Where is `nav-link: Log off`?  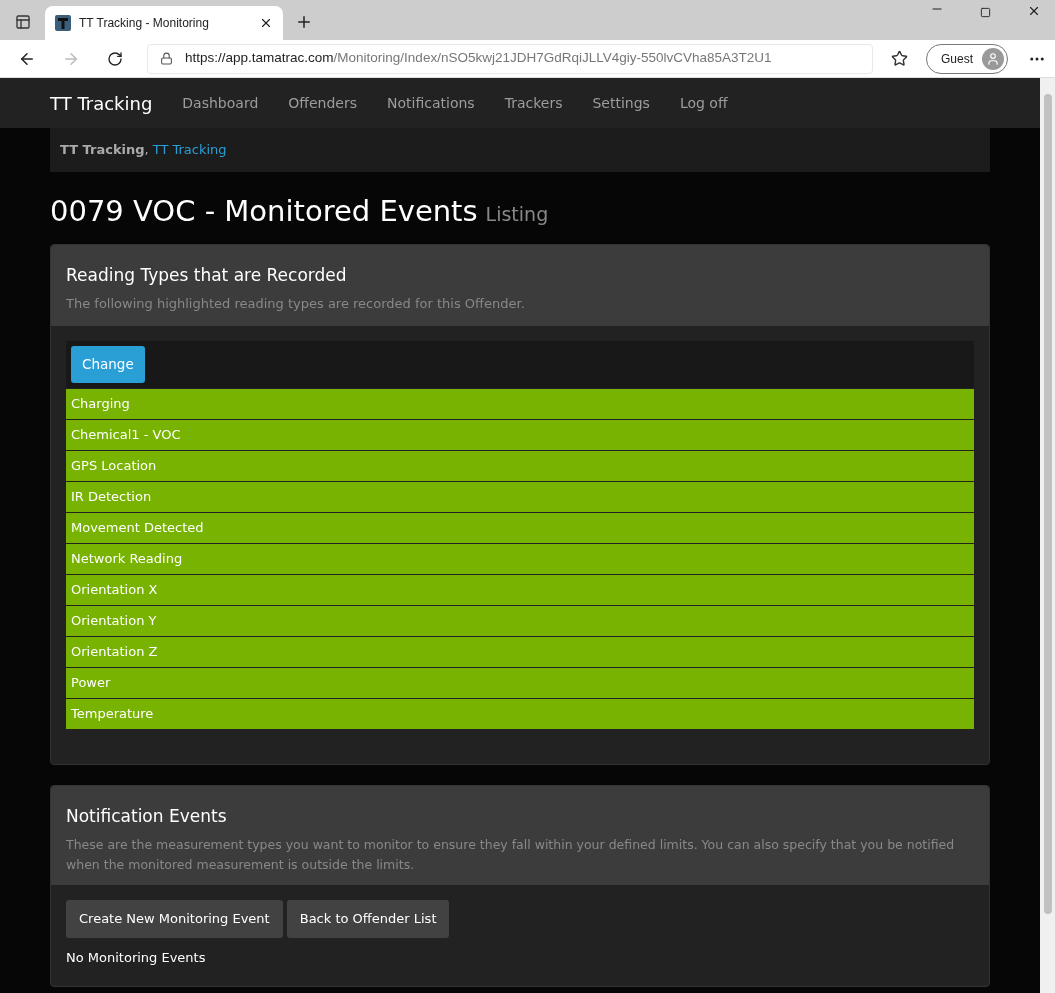
nav-link: Log off is located at coordinates (703, 103).